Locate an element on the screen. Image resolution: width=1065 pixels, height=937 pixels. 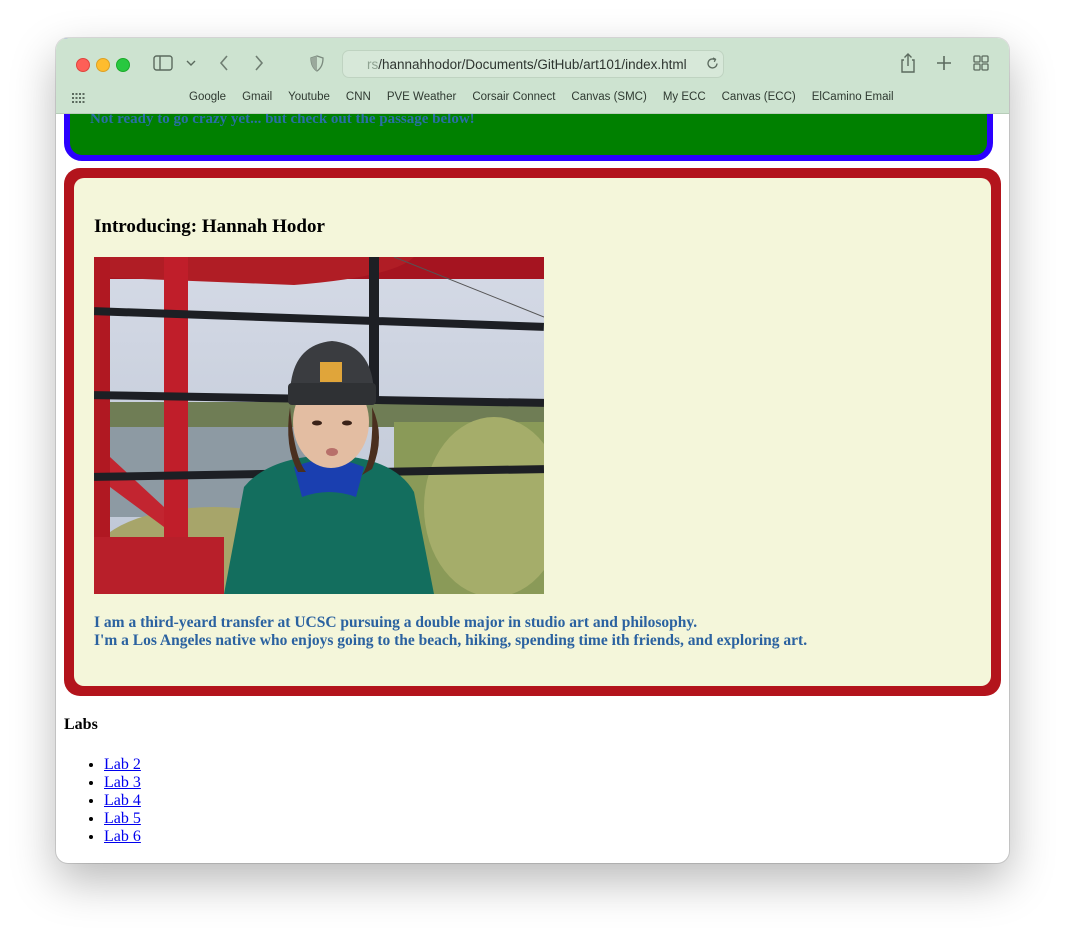
labs-heading: Labs is located at coordinates (81, 724).